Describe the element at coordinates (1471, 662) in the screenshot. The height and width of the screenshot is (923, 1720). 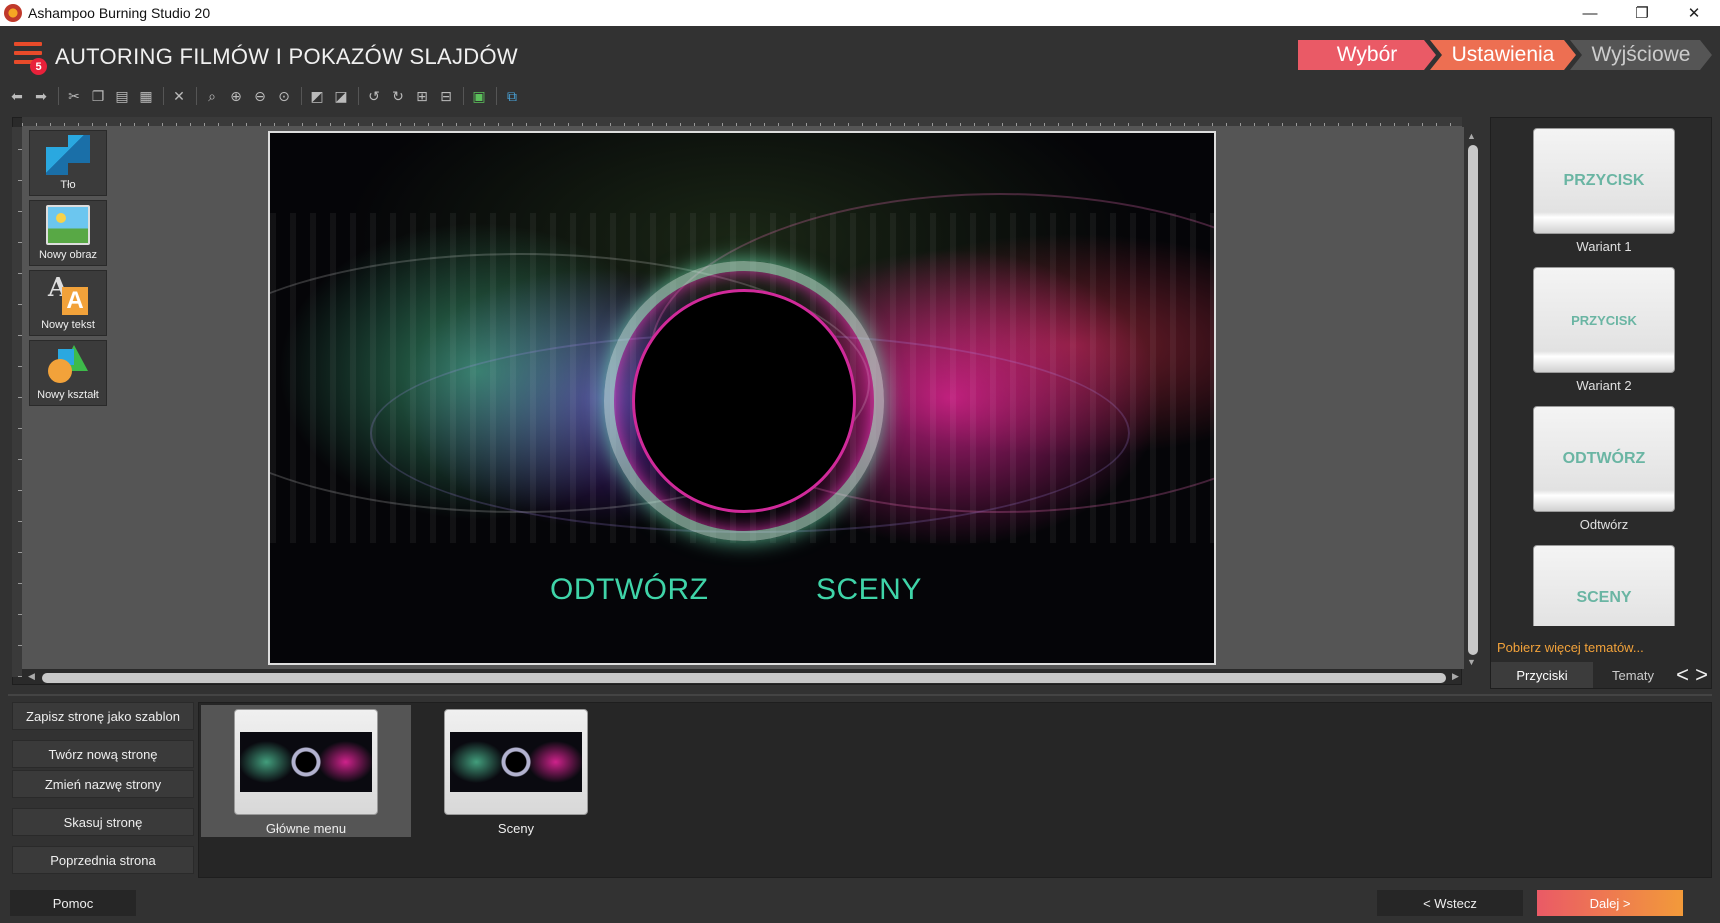
I see `scroll-down-icon: ▼` at that location.